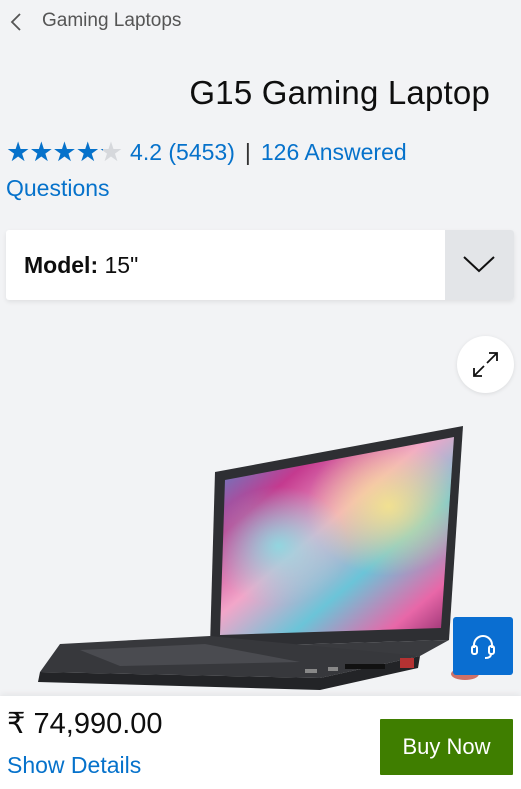 The height and width of the screenshot is (789, 521). I want to click on star-rating-filled: ★★★★★, so click(54, 152).